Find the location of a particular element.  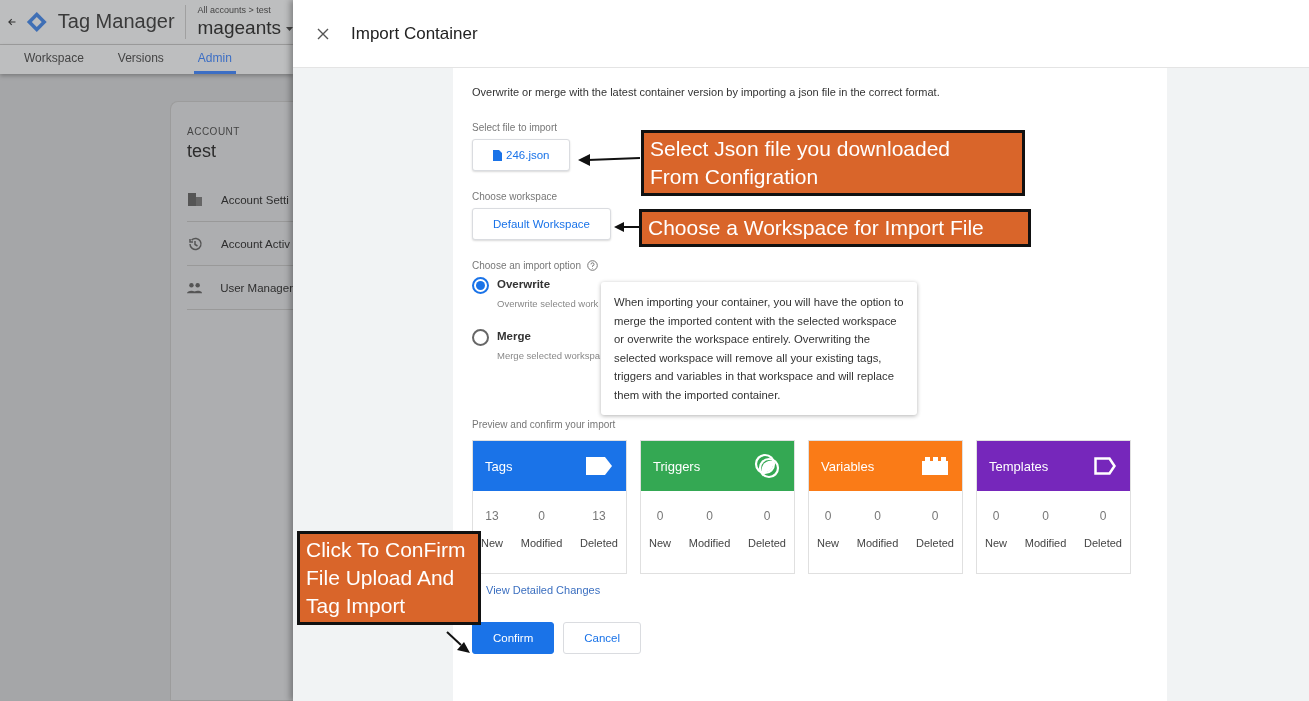

annotation-callout: Click To ConFirm File Upload And Tag Import is located at coordinates (389, 578).